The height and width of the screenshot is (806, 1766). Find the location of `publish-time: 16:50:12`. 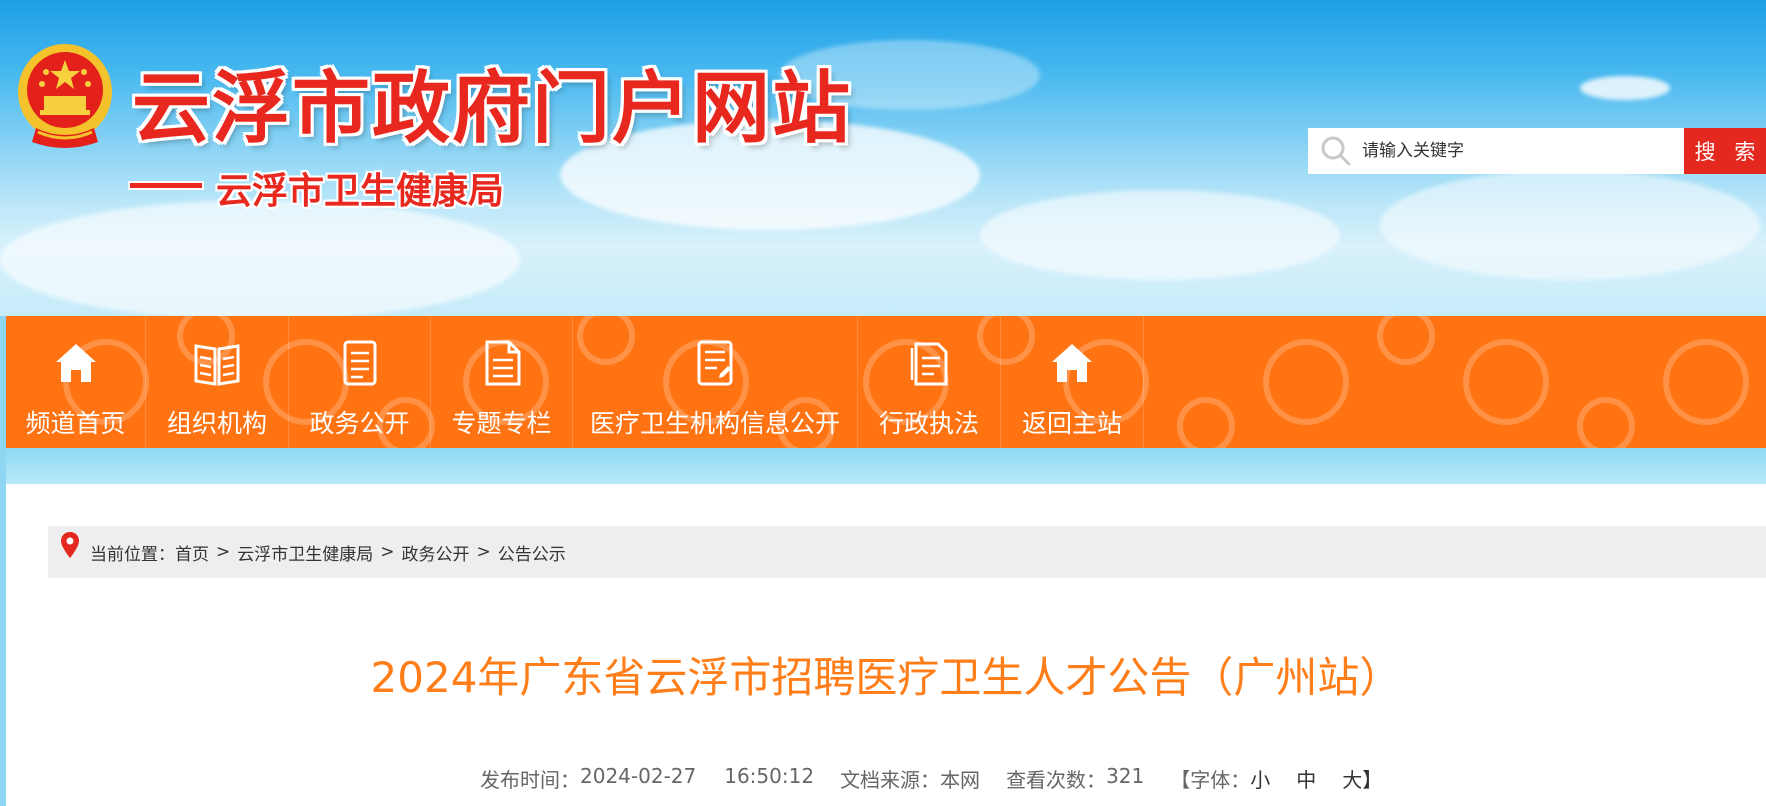

publish-time: 16:50:12 is located at coordinates (769, 776).